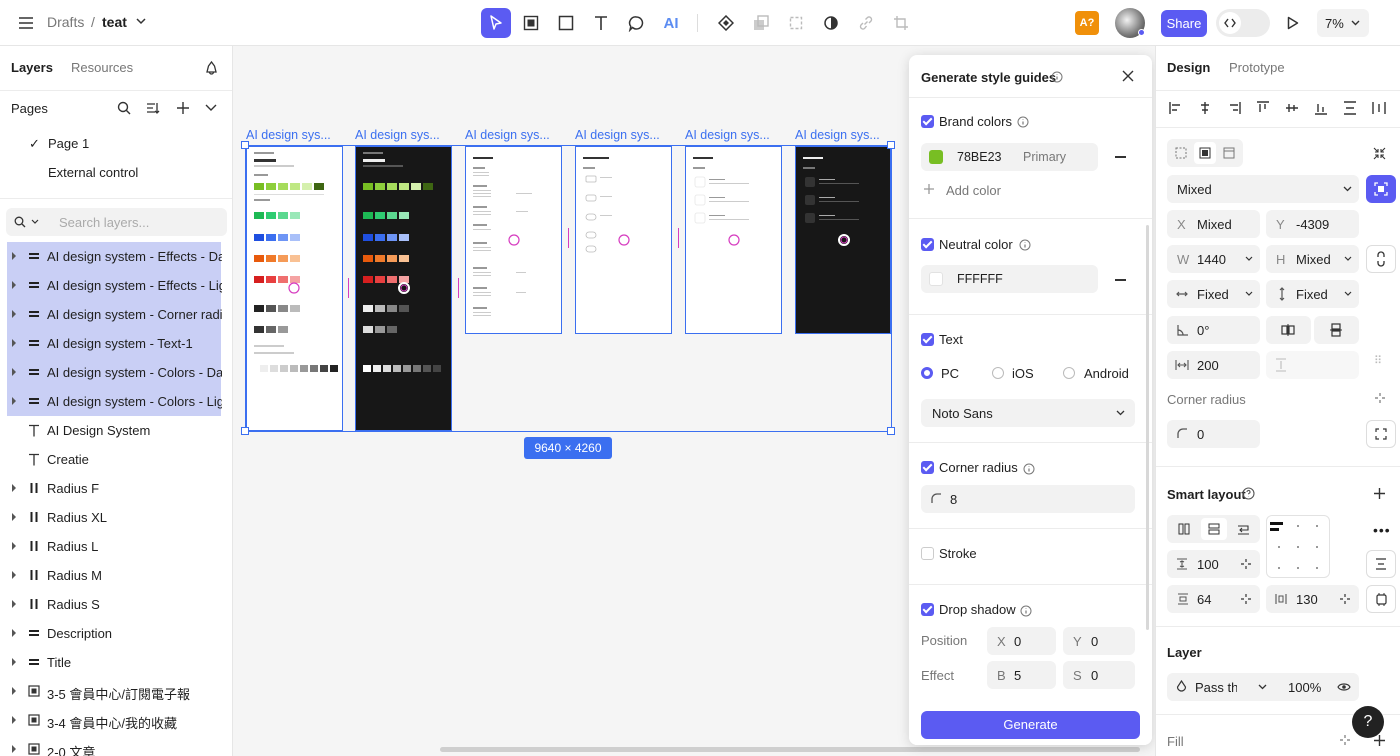 Image resolution: width=1400 pixels, height=756 pixels. Describe the element at coordinates (1211, 259) in the screenshot. I see `w-value: 1440` at that location.